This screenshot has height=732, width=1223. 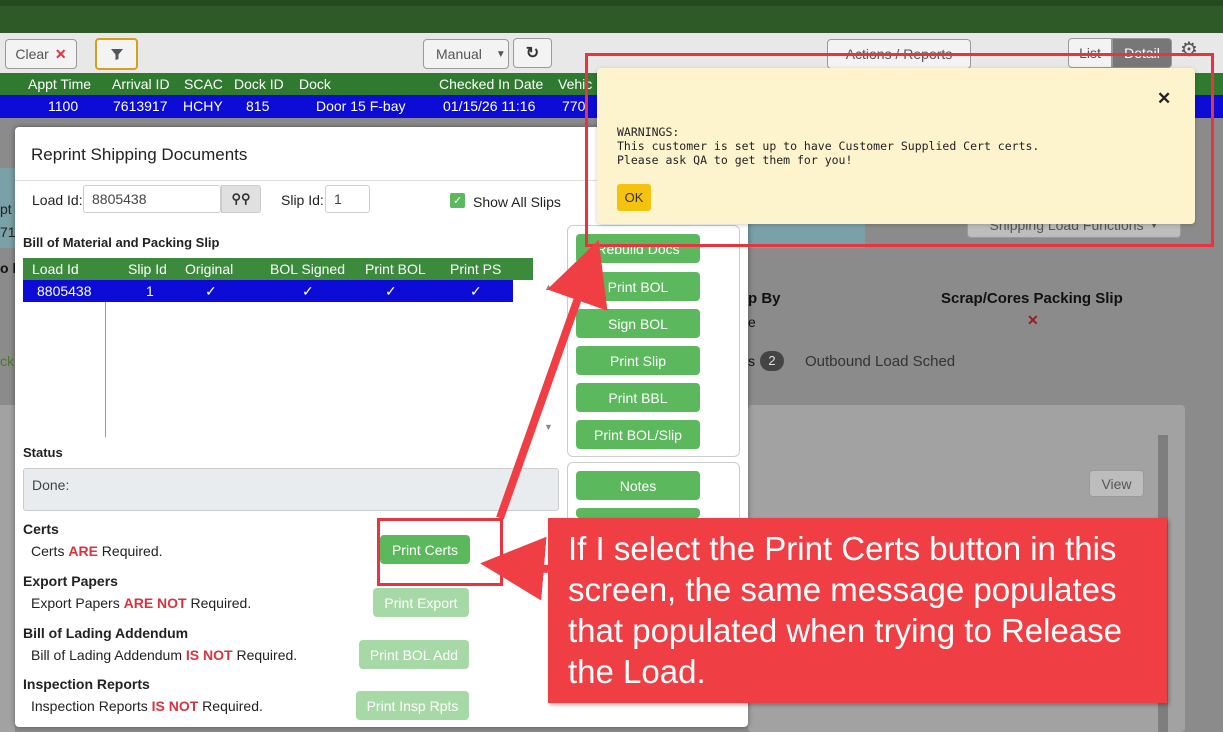 I want to click on arrow-to-warning, so click(x=552, y=379).